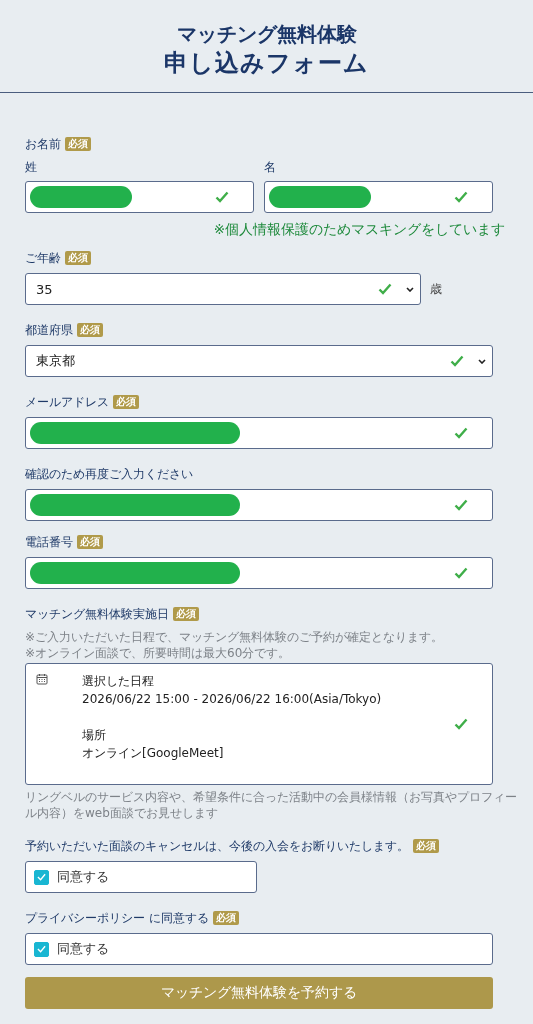  What do you see at coordinates (259, 724) in the screenshot?
I see `schedule-field: 選択した日程 2026/06/22 15:00 - 2026/06/22 16:00(Asia/Tokyo) 場所 オンライン[GoogleMeet]` at bounding box center [259, 724].